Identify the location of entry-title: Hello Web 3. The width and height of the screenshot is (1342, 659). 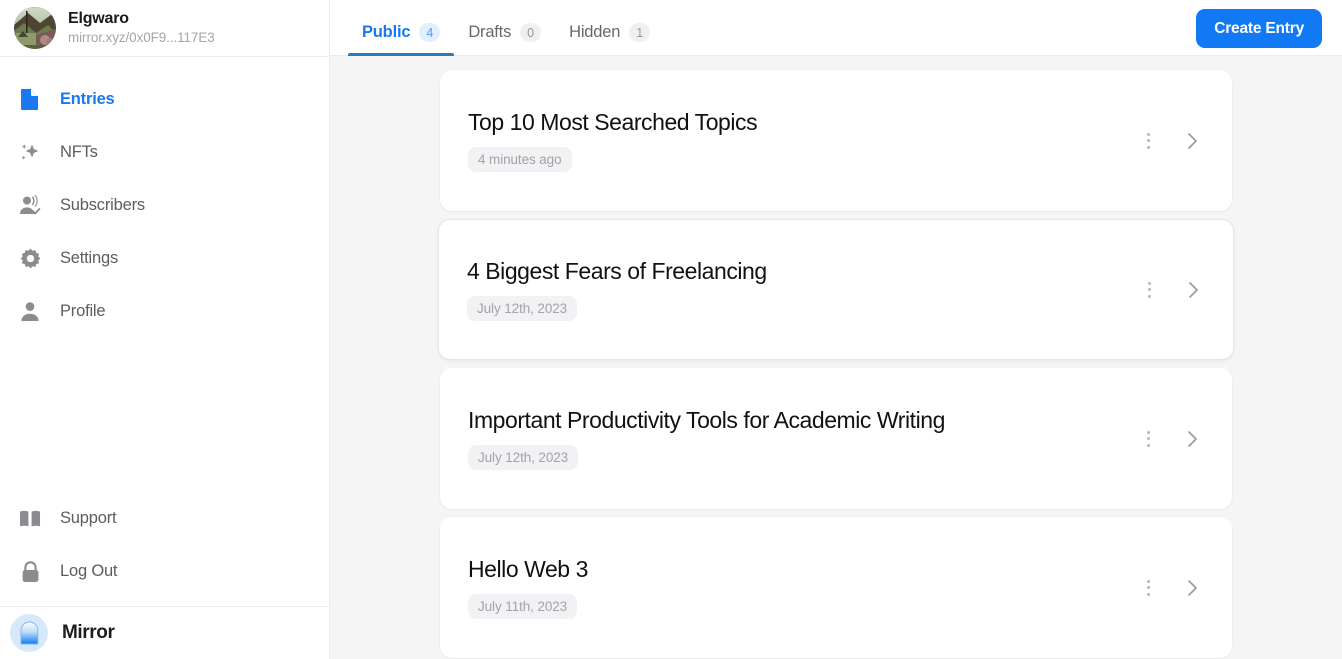
(528, 568).